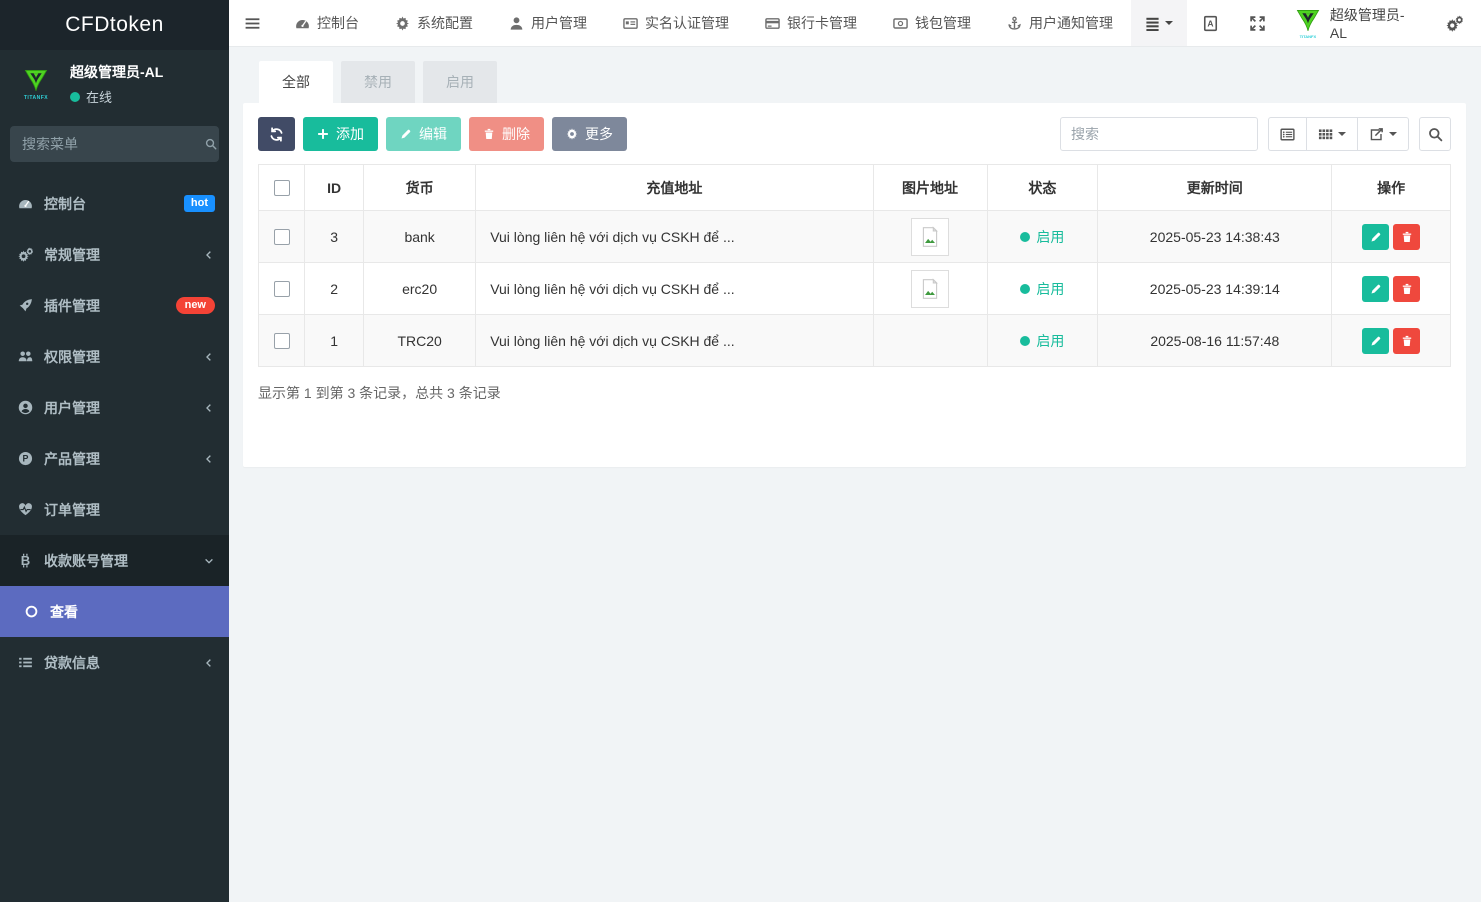 This screenshot has width=1481, height=902. Describe the element at coordinates (811, 23) in the screenshot. I see `topnav-item-银行卡管理: 银行卡管理` at that location.